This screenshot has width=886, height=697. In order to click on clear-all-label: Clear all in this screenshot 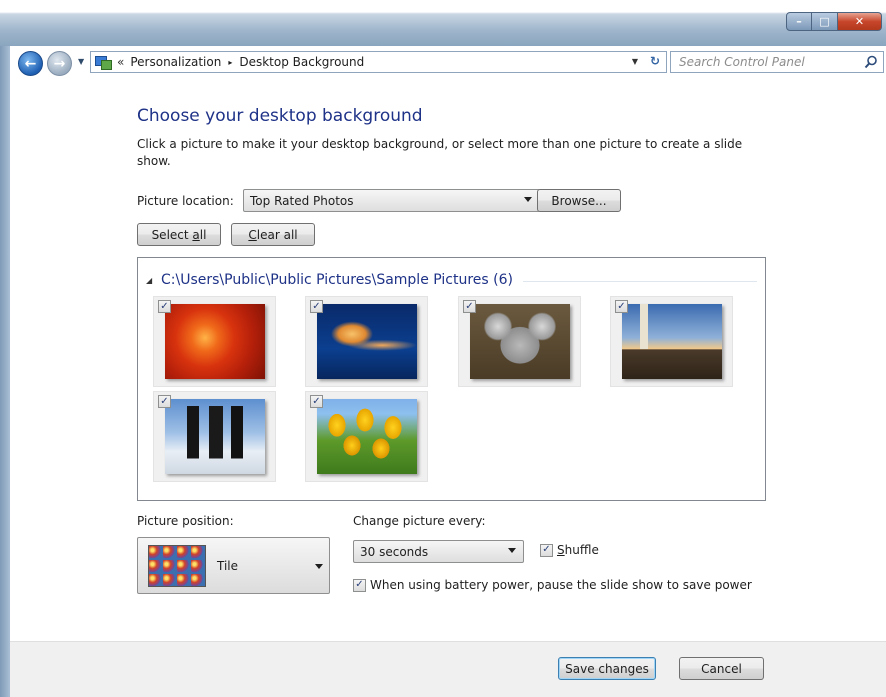, I will do `click(273, 234)`.